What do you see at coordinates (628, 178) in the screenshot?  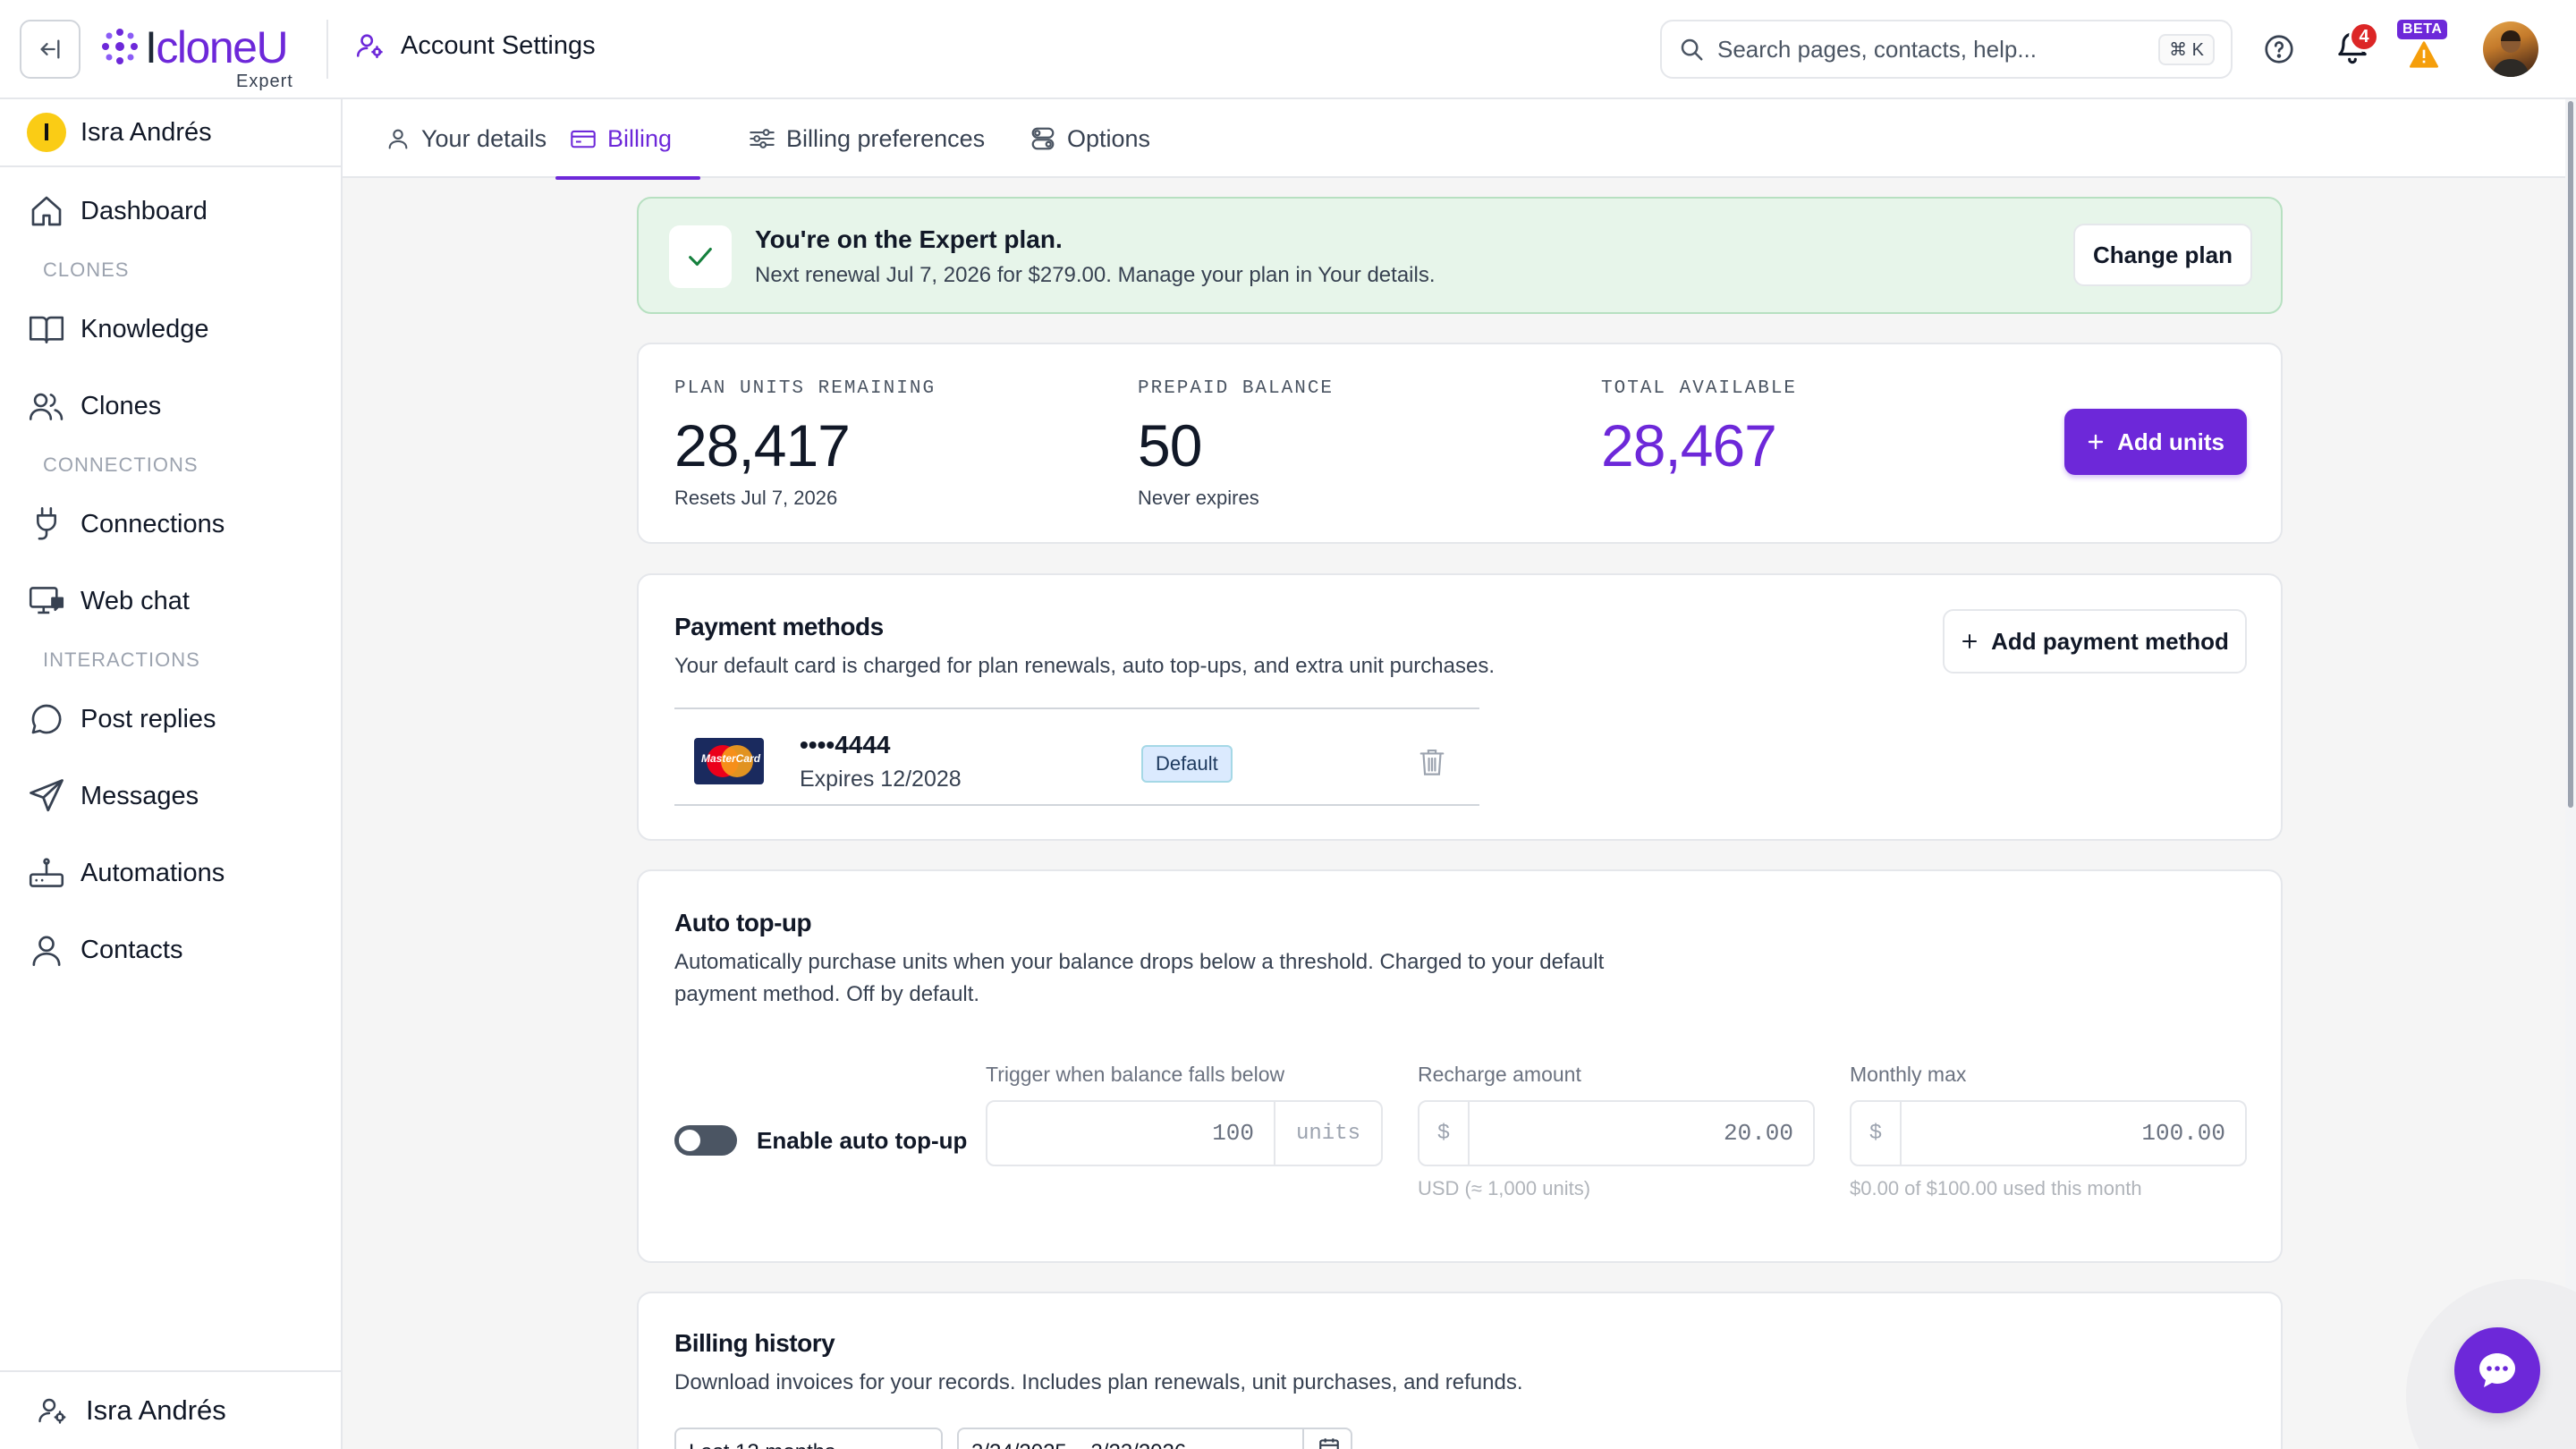 I see `active-tab-indicator` at bounding box center [628, 178].